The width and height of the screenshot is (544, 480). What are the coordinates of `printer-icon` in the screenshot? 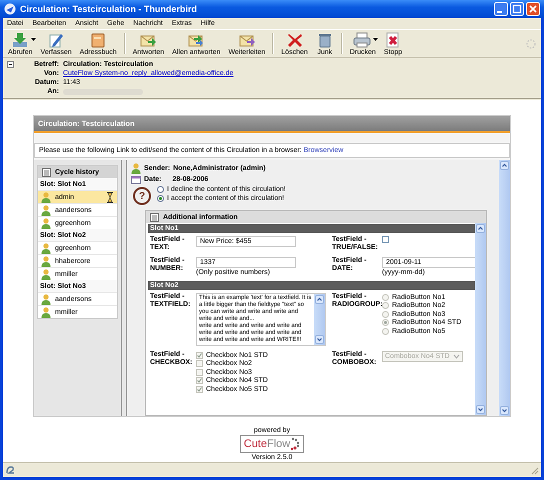 It's located at (362, 40).